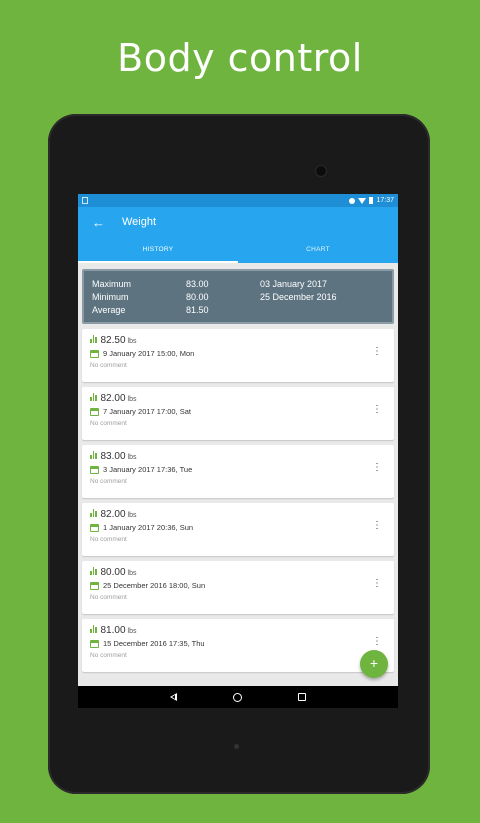 This screenshot has width=480, height=823. I want to click on entry-date: 25 December 2016 18:00, Sun, so click(154, 585).